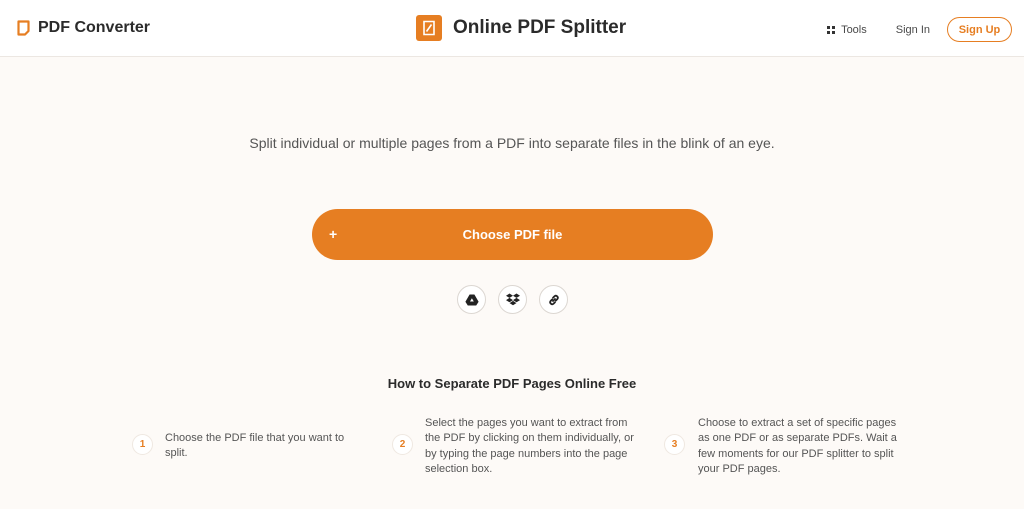  What do you see at coordinates (142, 444) in the screenshot?
I see `step-number-badge: 1` at bounding box center [142, 444].